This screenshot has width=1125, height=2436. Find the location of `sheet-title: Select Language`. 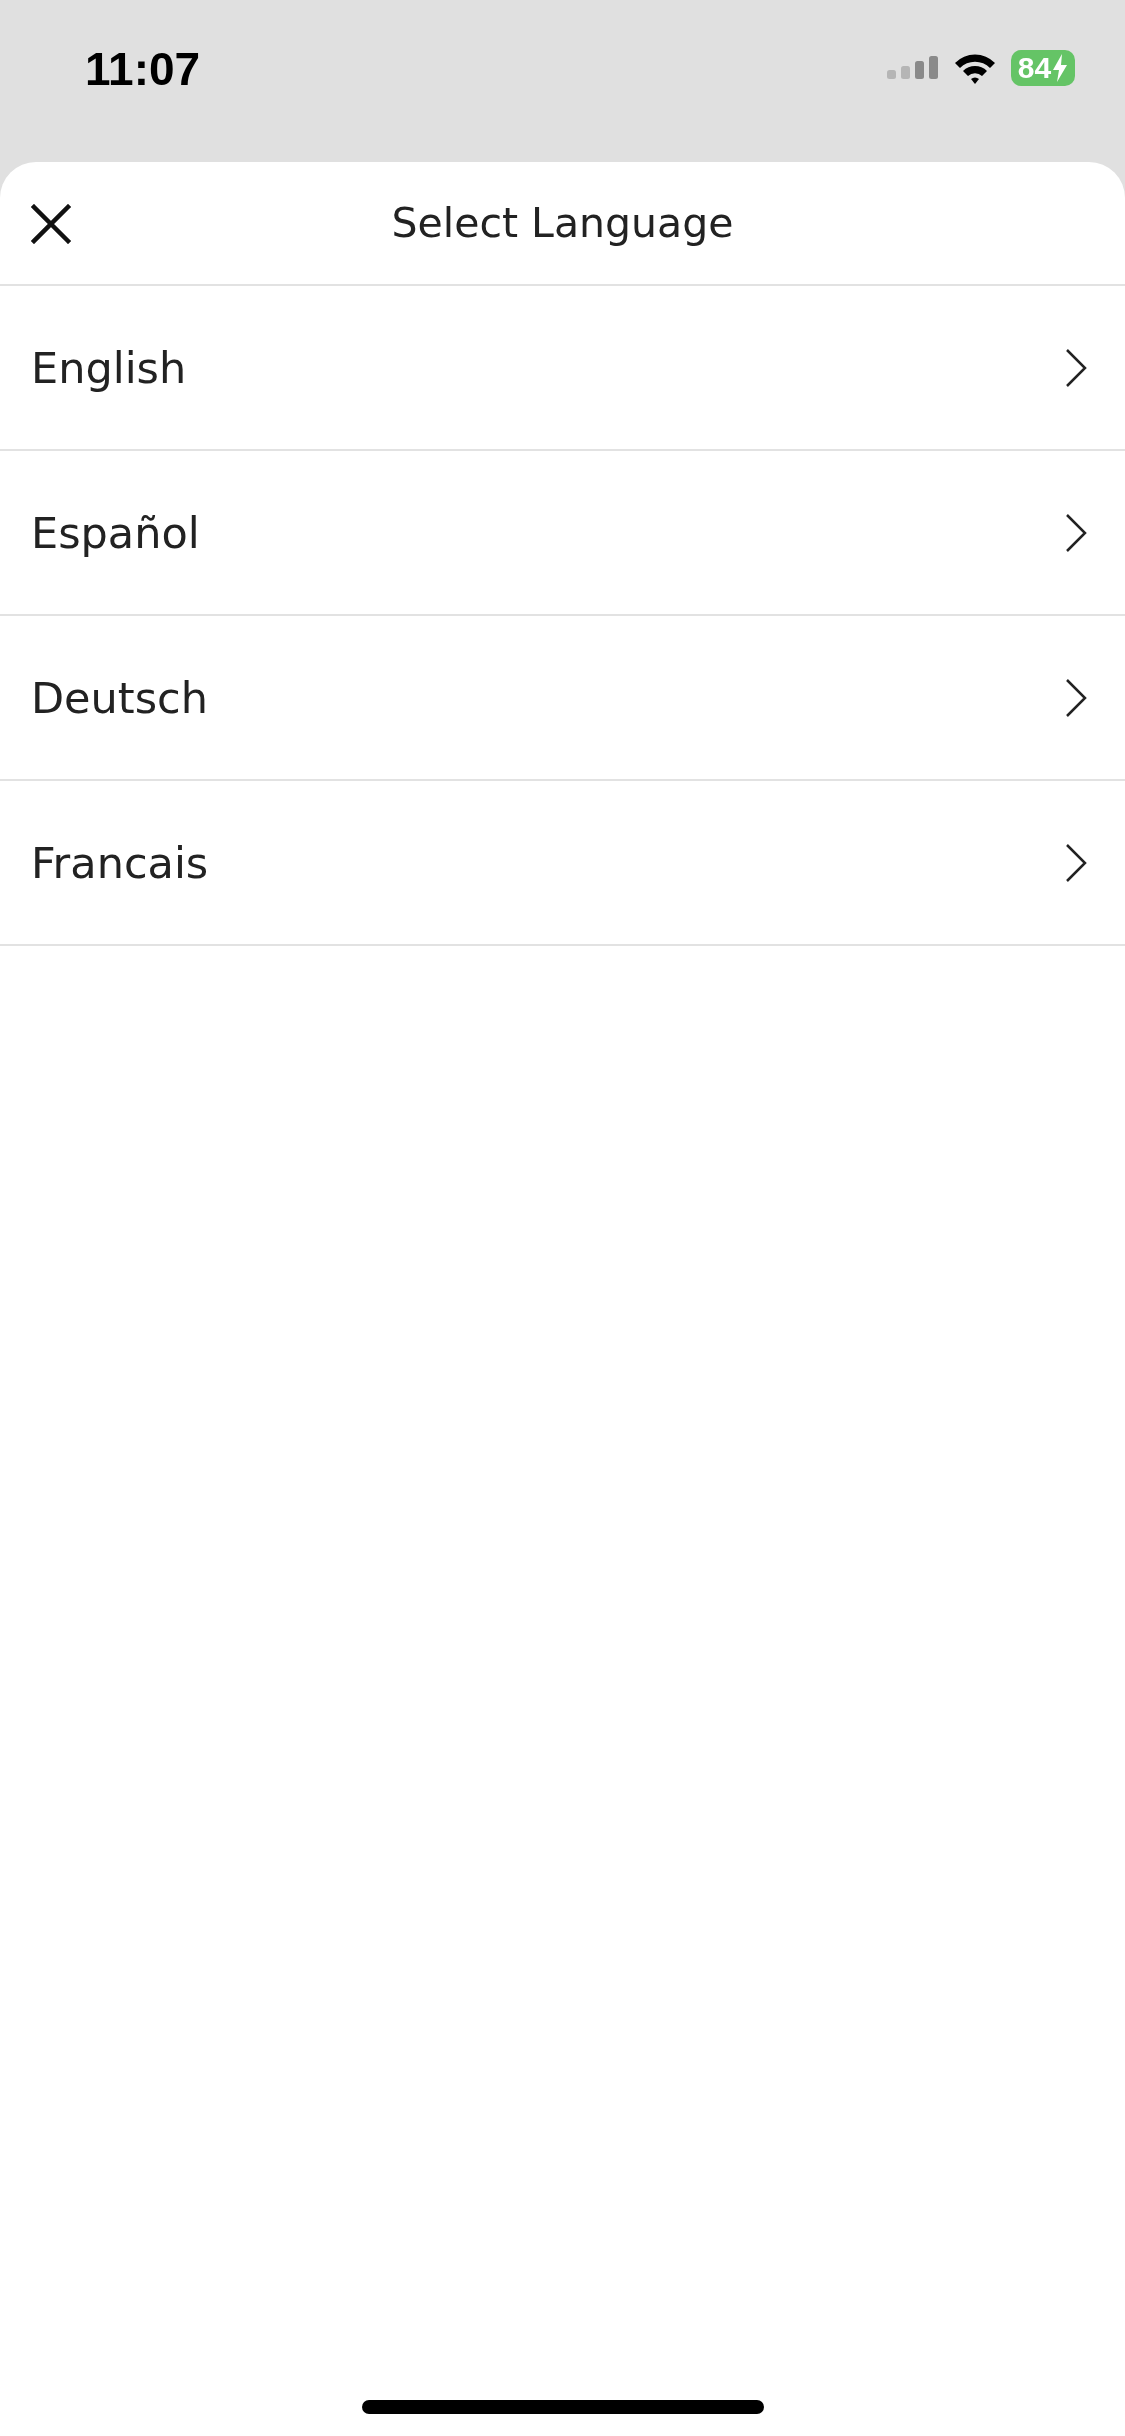

sheet-title: Select Language is located at coordinates (562, 223).